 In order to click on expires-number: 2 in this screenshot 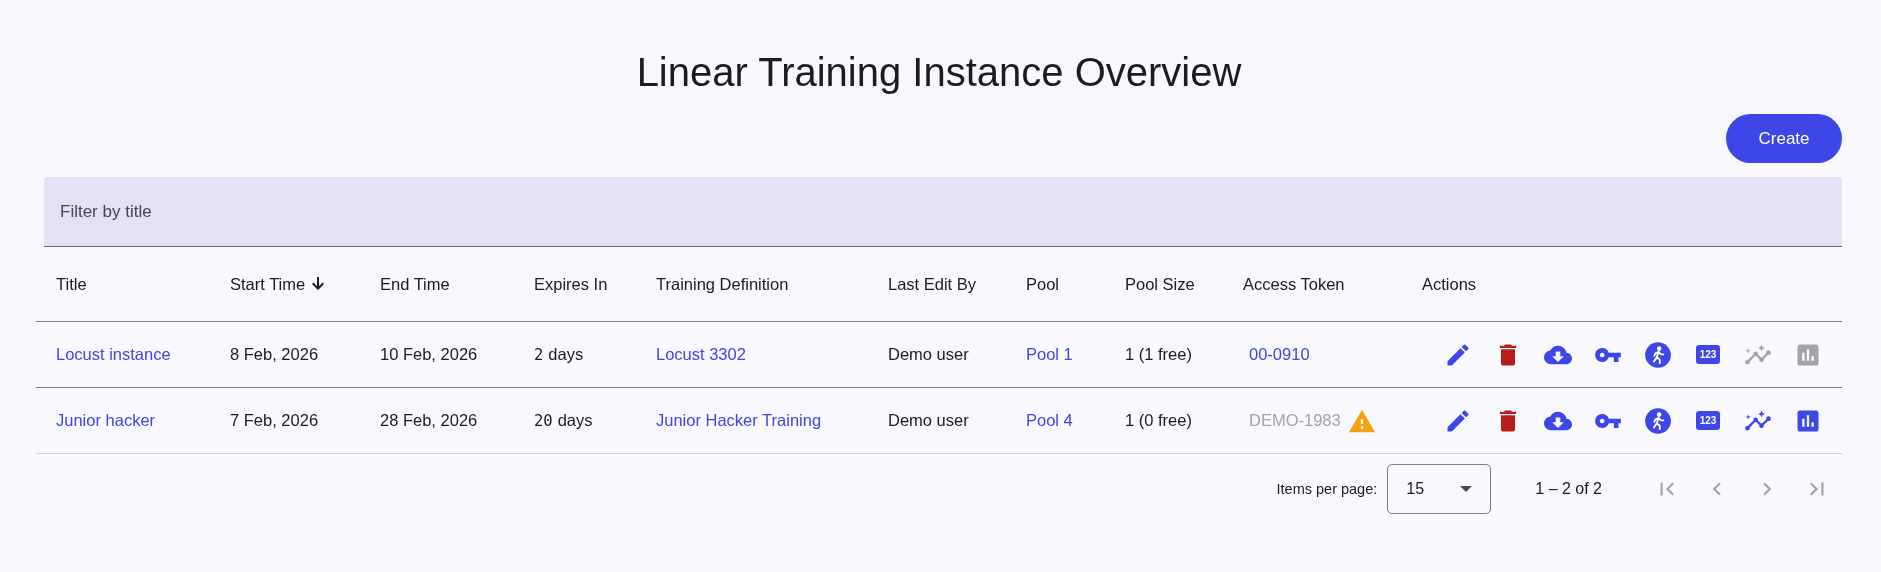, I will do `click(539, 354)`.